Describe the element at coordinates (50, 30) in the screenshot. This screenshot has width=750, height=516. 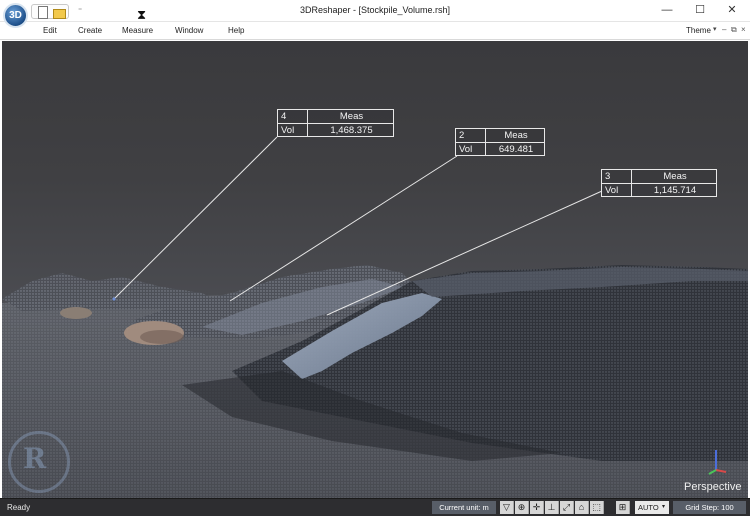
I see `menu-edit: Edit` at that location.